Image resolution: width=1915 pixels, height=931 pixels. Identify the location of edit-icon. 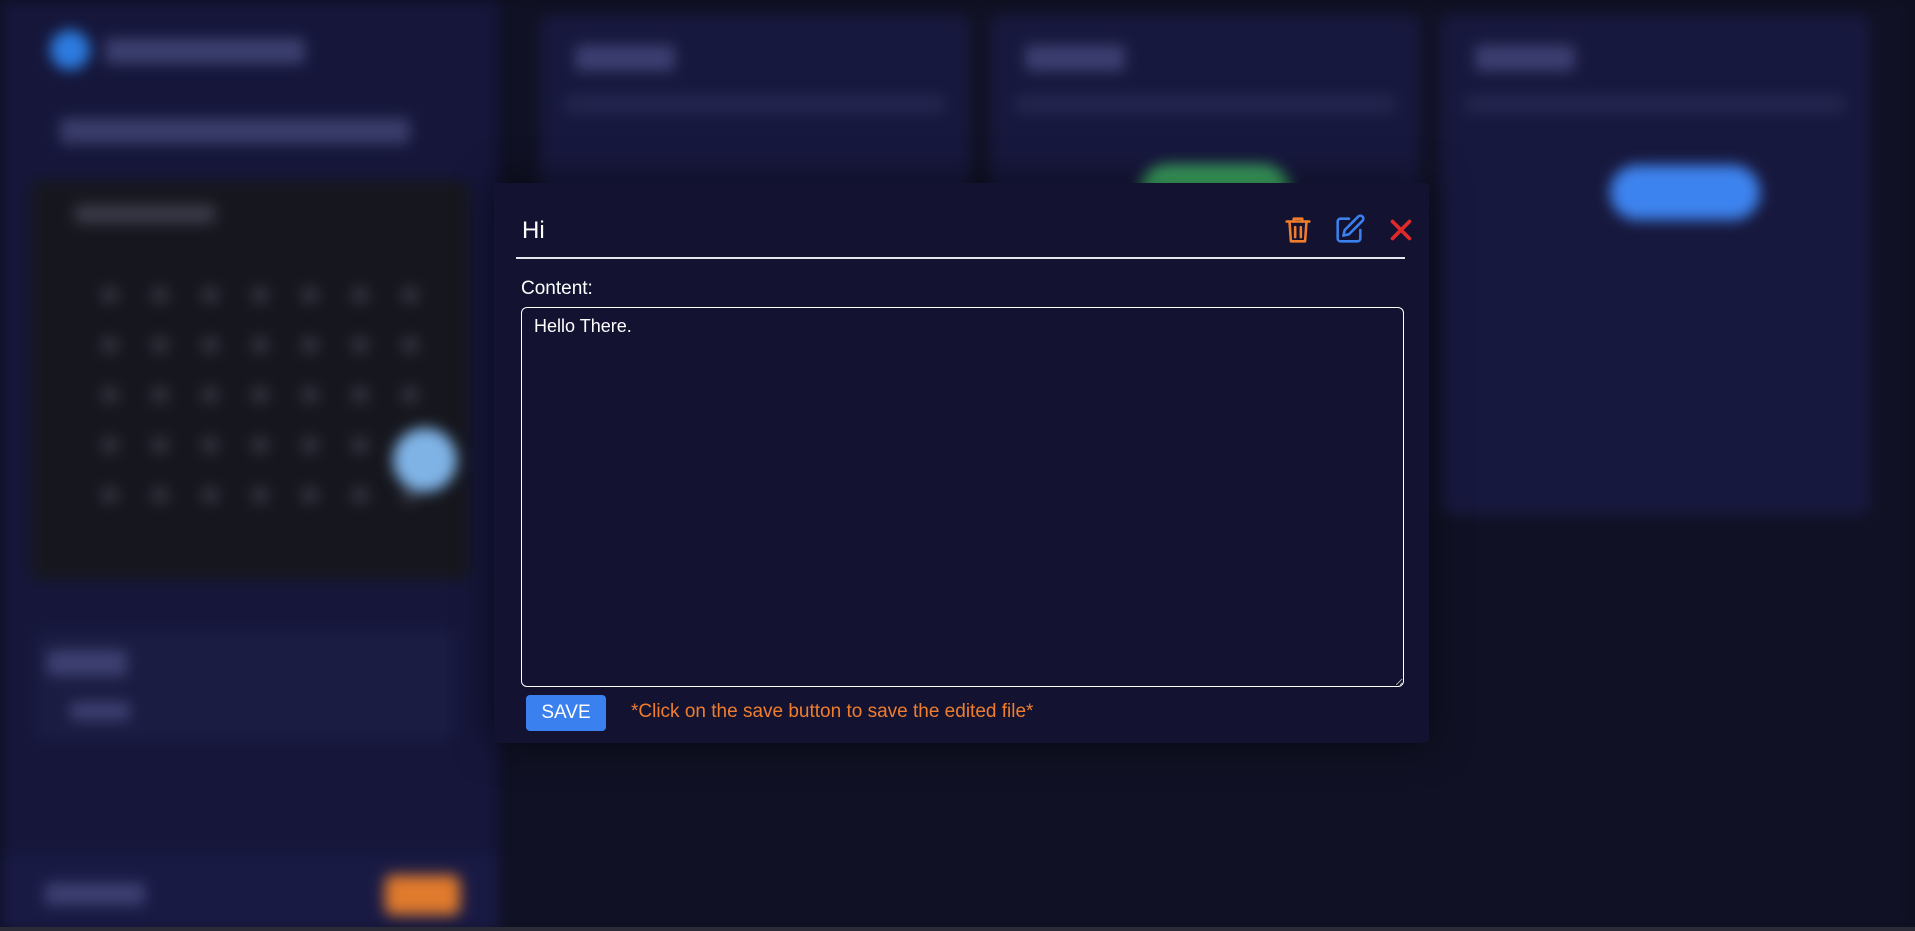
(1349, 230).